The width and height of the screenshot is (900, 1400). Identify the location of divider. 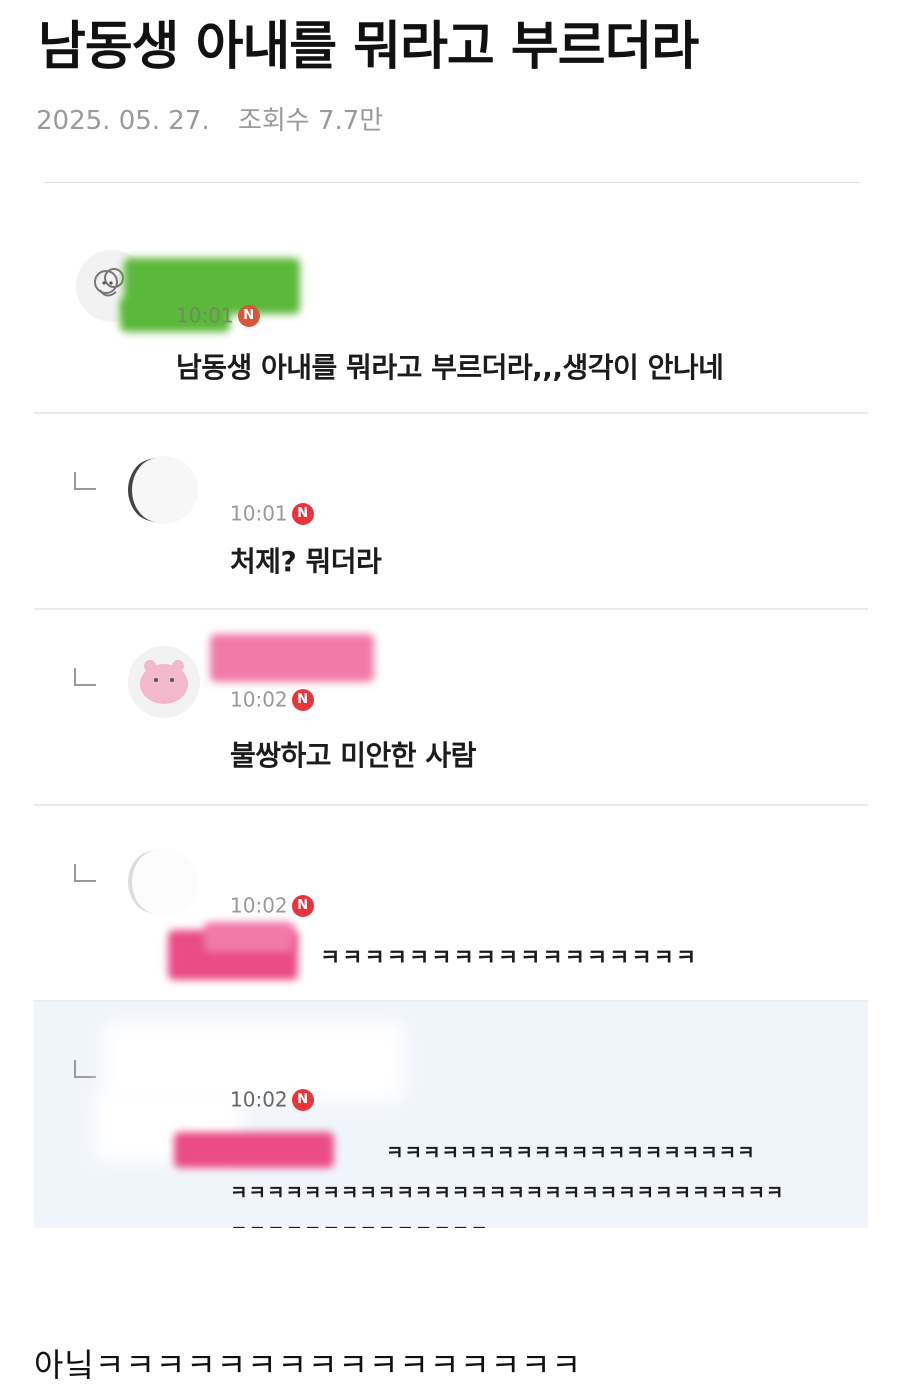
(452, 182).